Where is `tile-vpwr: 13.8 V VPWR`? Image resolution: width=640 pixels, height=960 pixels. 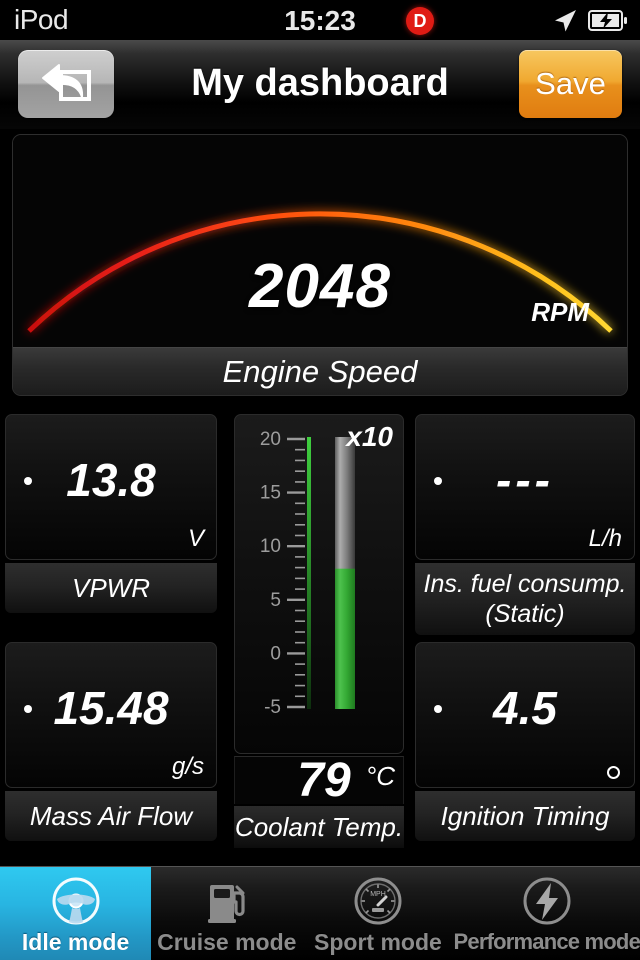
tile-vpwr: 13.8 V VPWR is located at coordinates (111, 514).